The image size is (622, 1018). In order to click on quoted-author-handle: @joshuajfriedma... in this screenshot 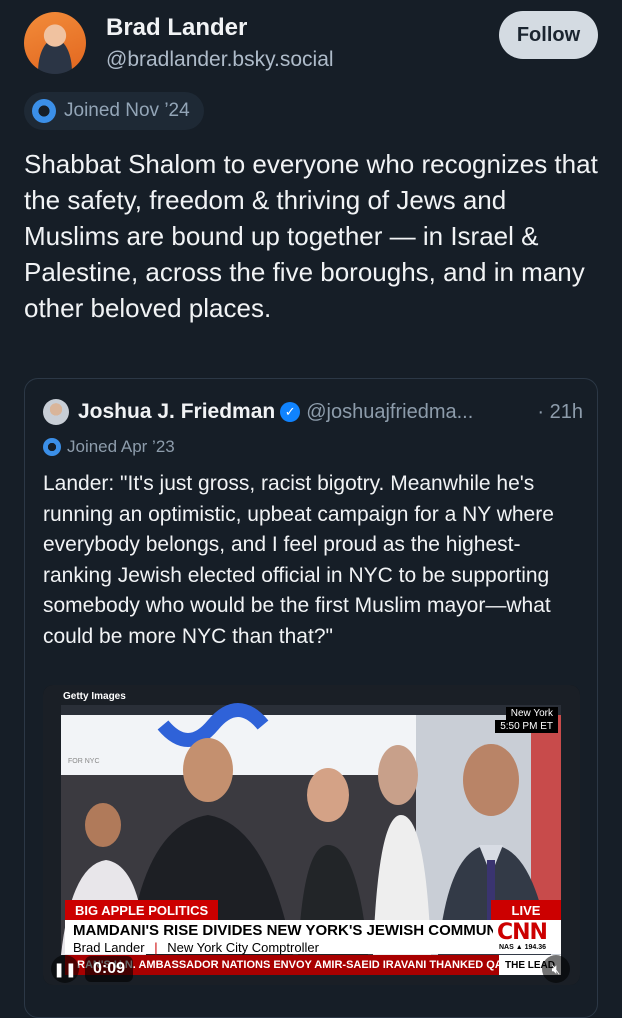, I will do `click(389, 412)`.